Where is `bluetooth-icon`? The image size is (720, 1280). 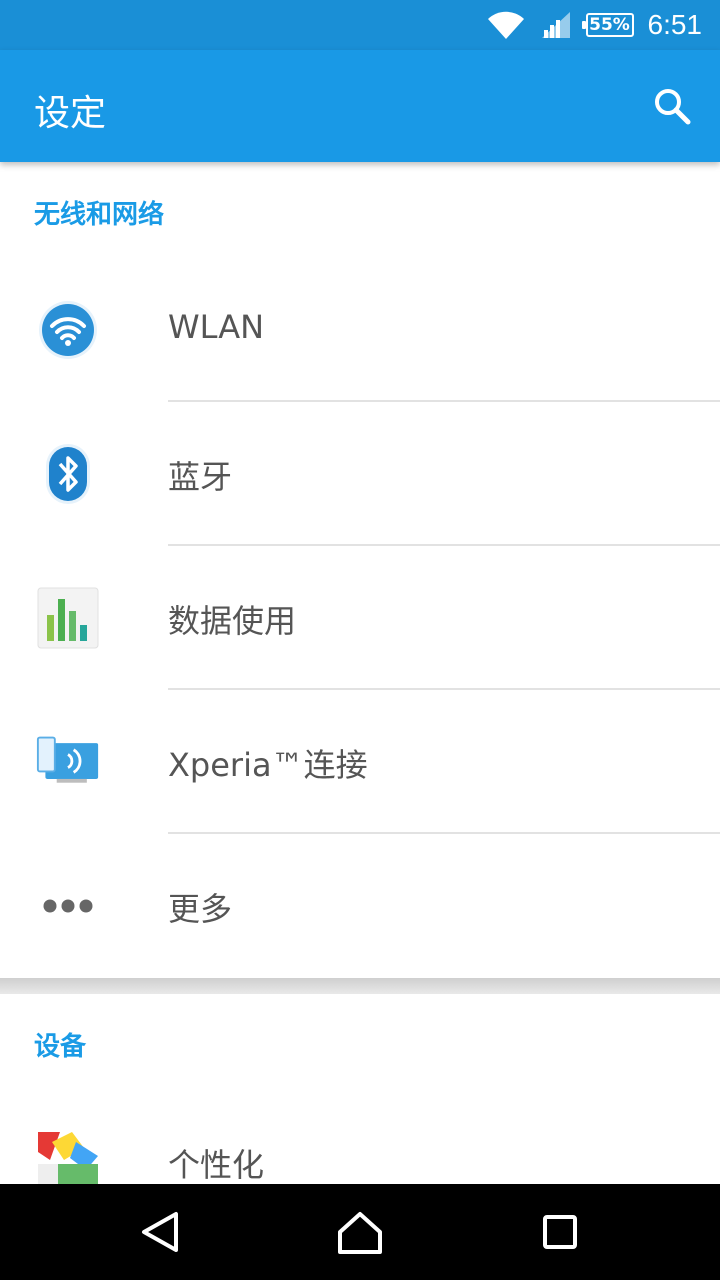
bluetooth-icon is located at coordinates (68, 474).